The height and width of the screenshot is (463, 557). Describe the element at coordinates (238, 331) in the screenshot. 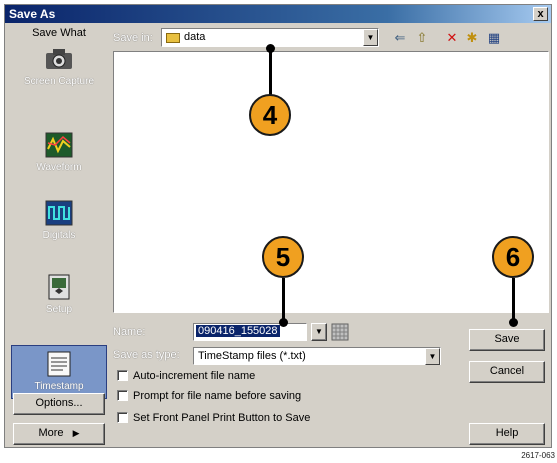

I see `name-value: 090416_155028` at that location.